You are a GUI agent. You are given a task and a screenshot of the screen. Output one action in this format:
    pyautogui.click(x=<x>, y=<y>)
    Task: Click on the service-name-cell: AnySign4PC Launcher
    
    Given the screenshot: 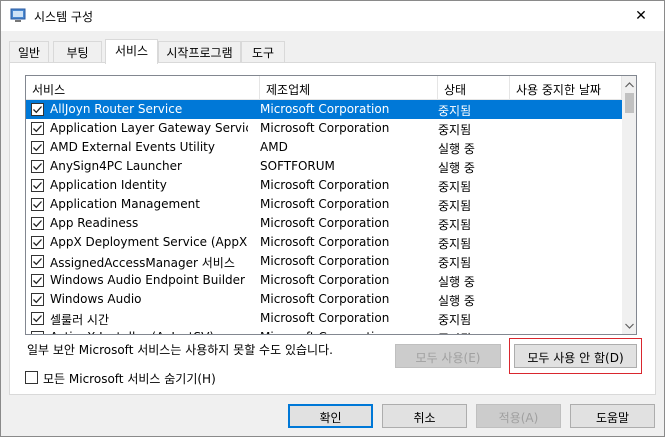 What is the action you would take?
    pyautogui.click(x=116, y=166)
    